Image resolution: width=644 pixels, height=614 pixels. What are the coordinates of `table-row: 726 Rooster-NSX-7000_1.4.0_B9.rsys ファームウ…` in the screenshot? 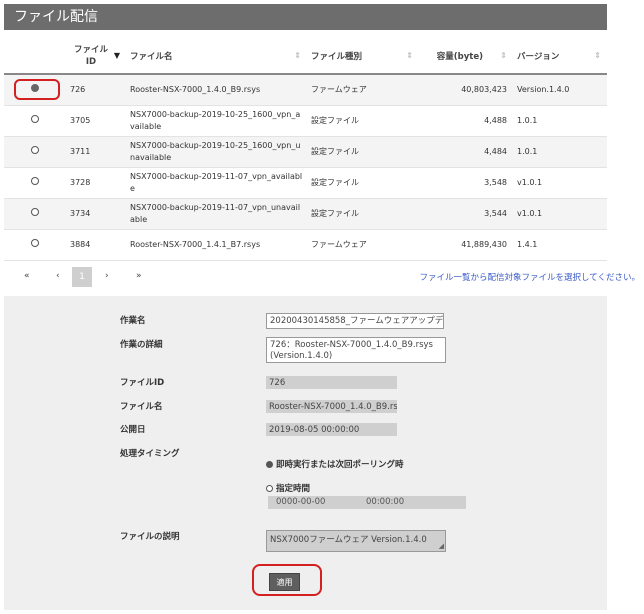 It's located at (305, 90).